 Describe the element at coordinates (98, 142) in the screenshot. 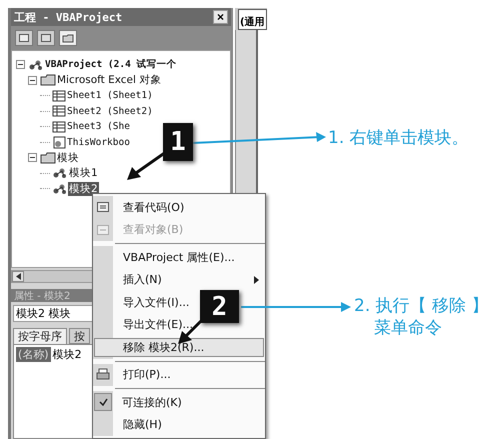

I see `tree-item: ThisWorkboo` at that location.